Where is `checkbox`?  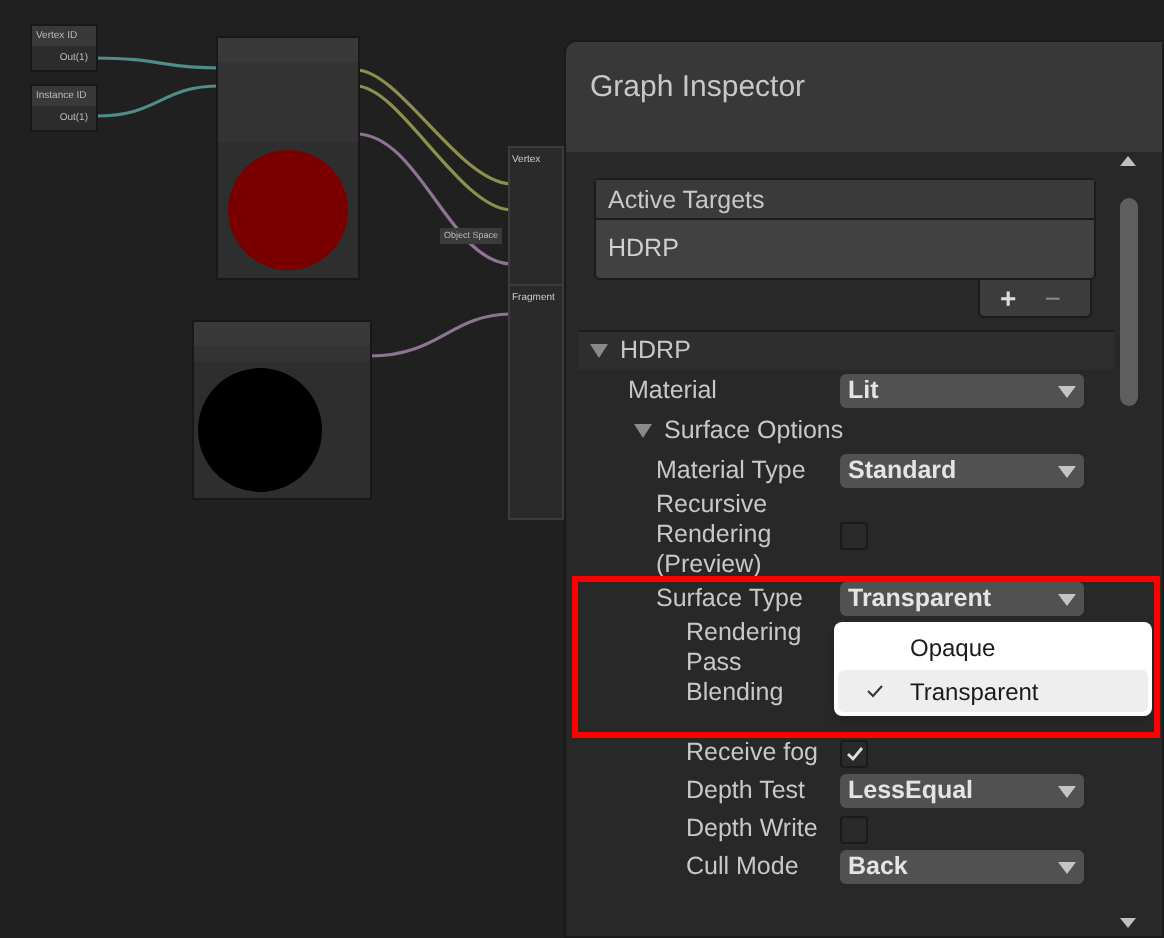
checkbox is located at coordinates (854, 753).